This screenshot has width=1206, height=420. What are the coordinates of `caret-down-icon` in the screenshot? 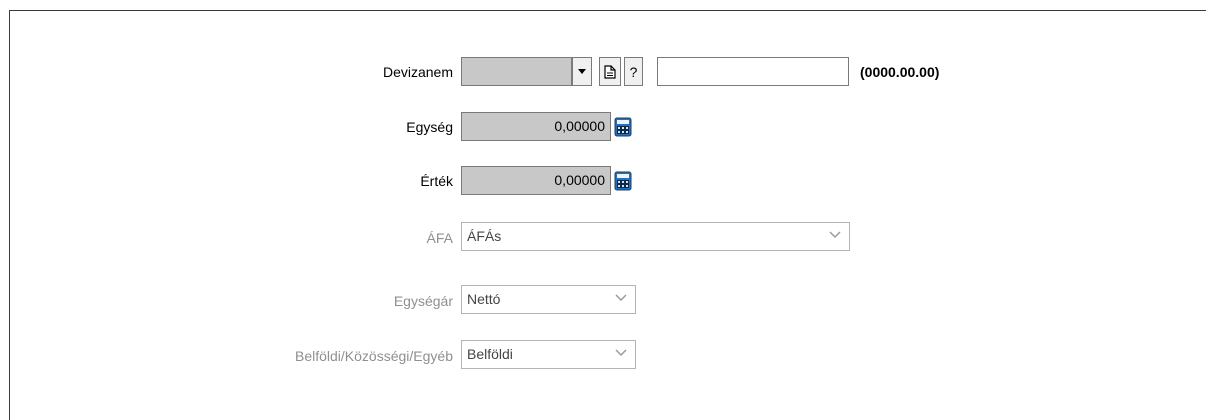 It's located at (582, 71).